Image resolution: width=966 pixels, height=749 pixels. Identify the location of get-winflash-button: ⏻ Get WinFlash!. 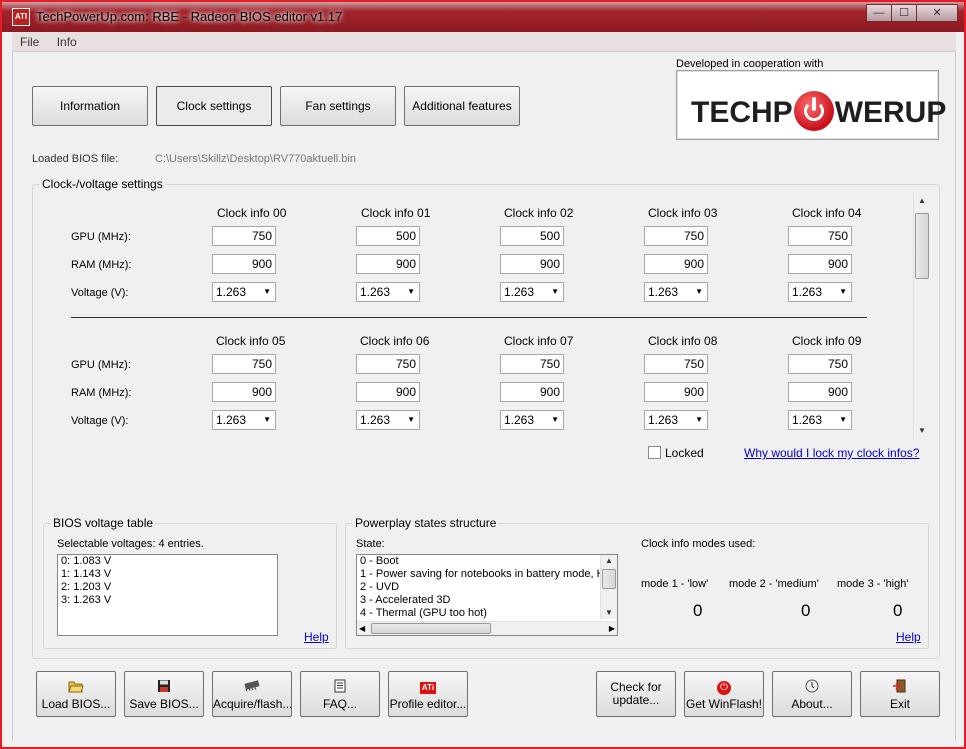
(724, 694).